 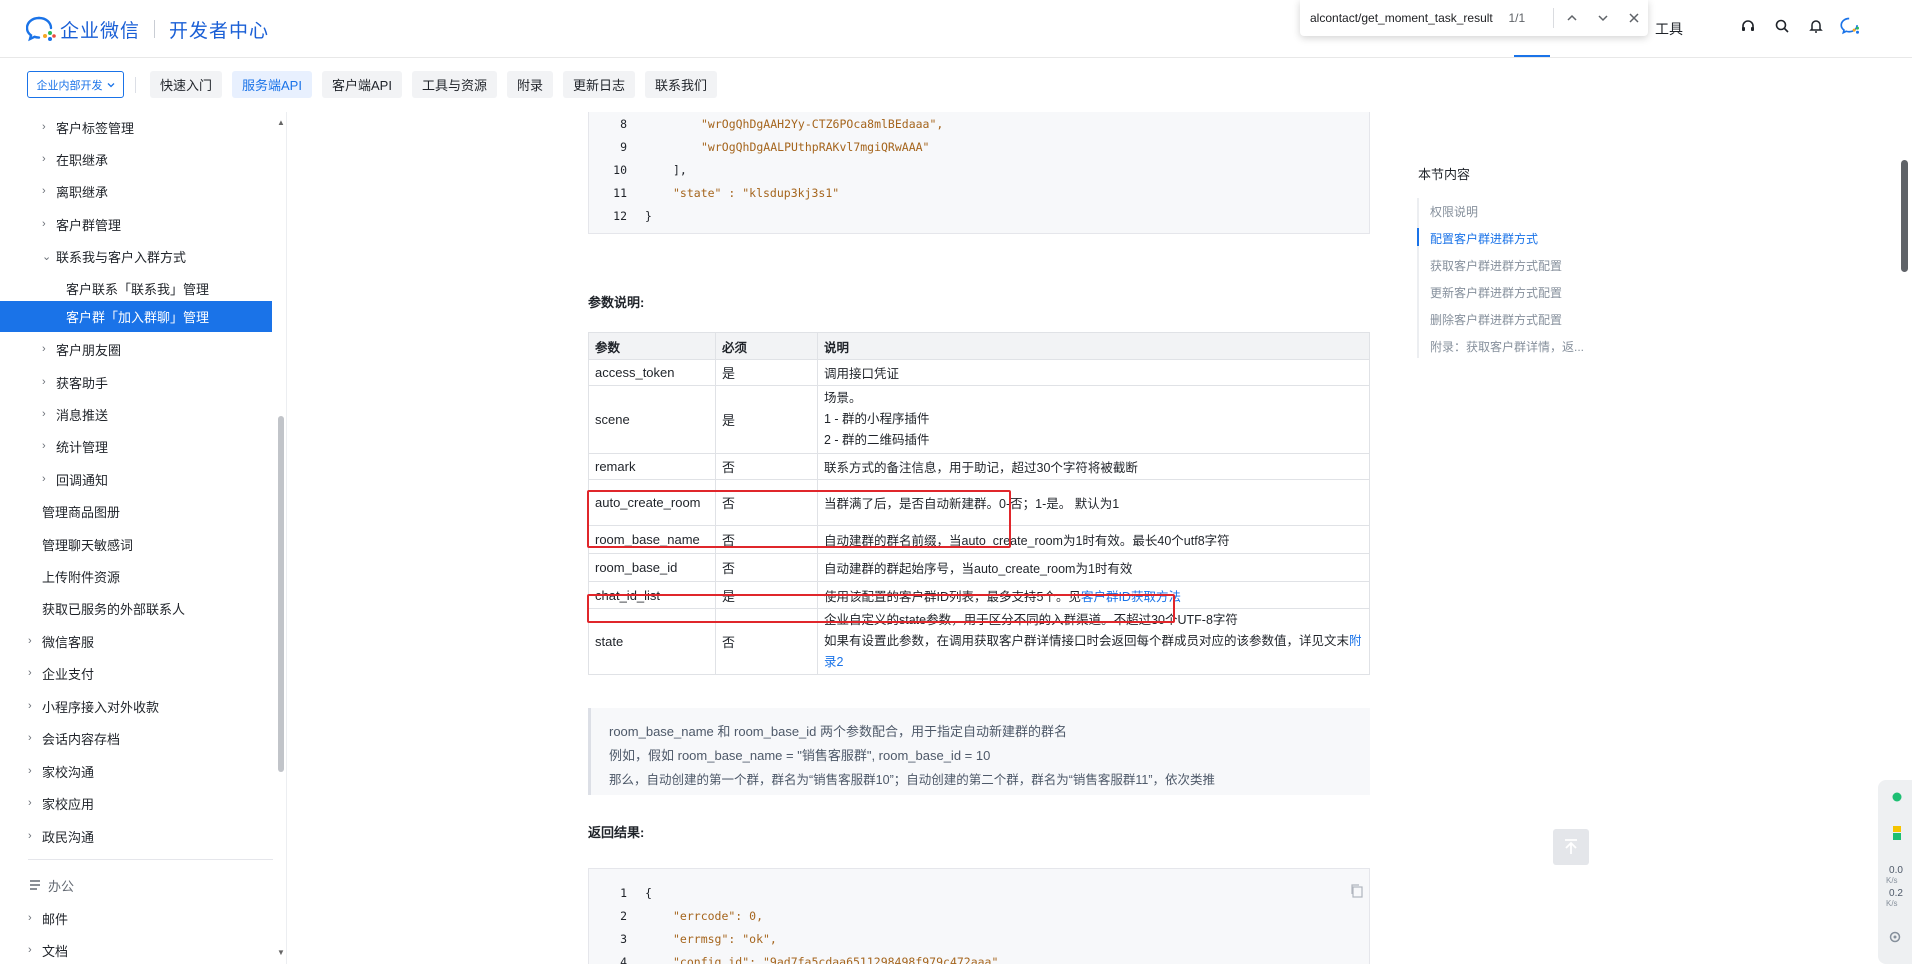 What do you see at coordinates (1799, 26) in the screenshot?
I see `top-icon-group` at bounding box center [1799, 26].